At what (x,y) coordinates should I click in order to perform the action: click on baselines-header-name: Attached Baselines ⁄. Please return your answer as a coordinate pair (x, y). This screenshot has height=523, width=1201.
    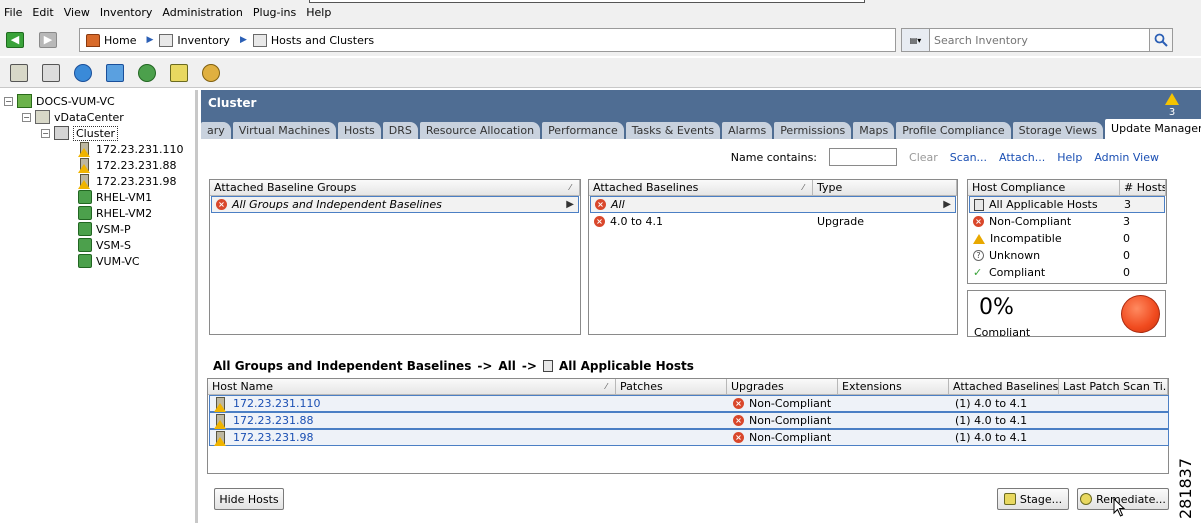
    Looking at the image, I should click on (701, 188).